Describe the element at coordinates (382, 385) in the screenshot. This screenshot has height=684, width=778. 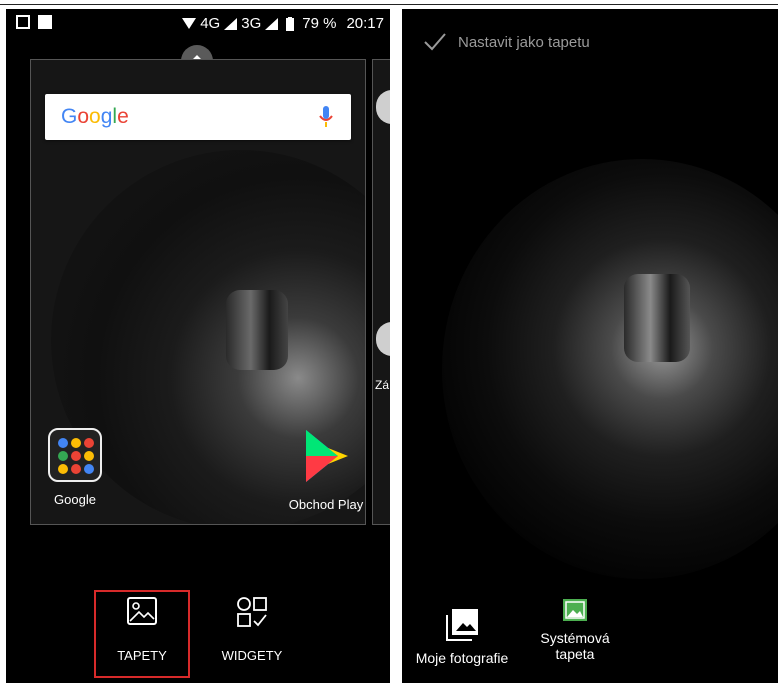
I see `partial-app-label: Zá` at that location.